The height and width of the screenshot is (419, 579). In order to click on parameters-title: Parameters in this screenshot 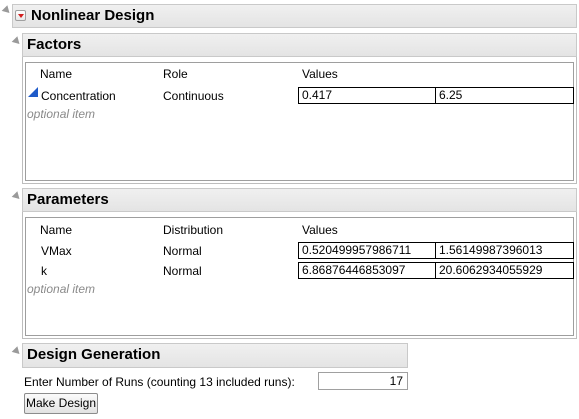, I will do `click(68, 199)`.